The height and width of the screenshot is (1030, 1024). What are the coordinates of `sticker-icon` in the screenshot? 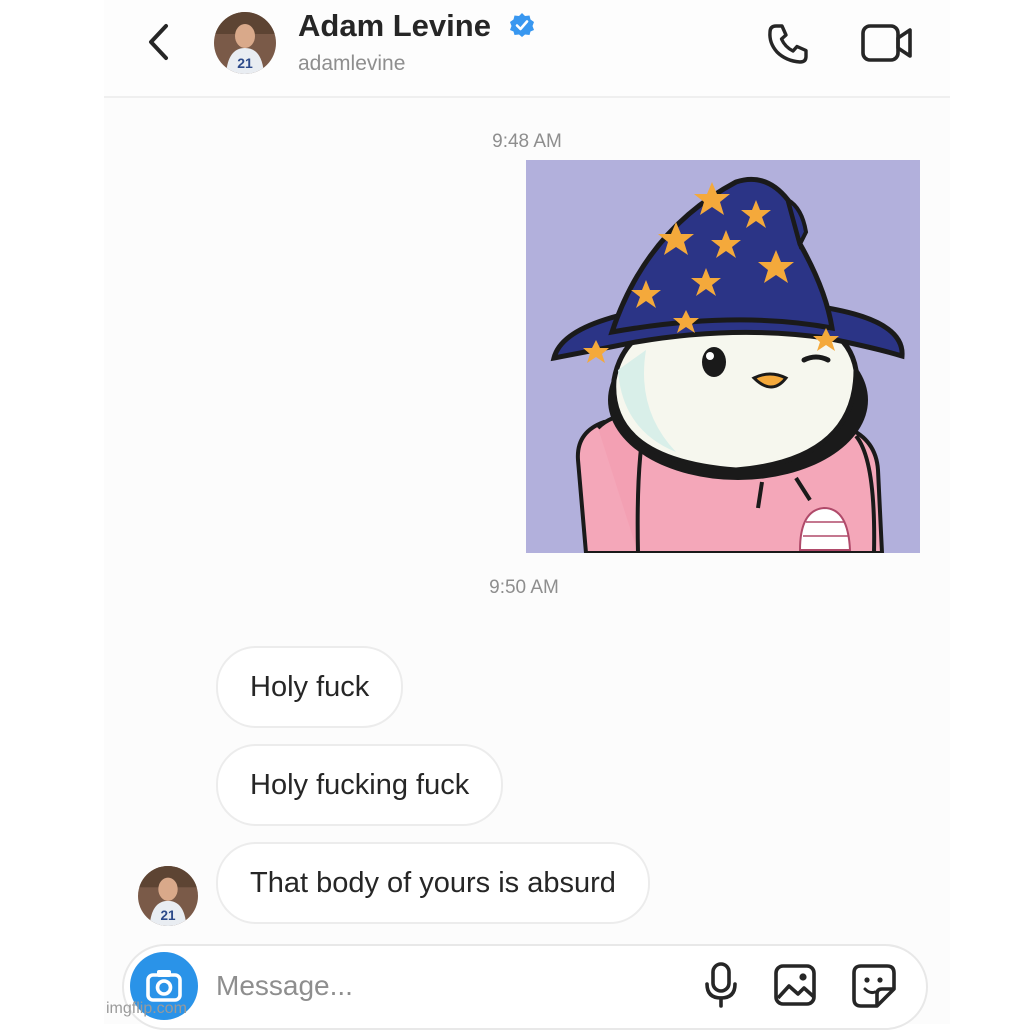 It's located at (874, 986).